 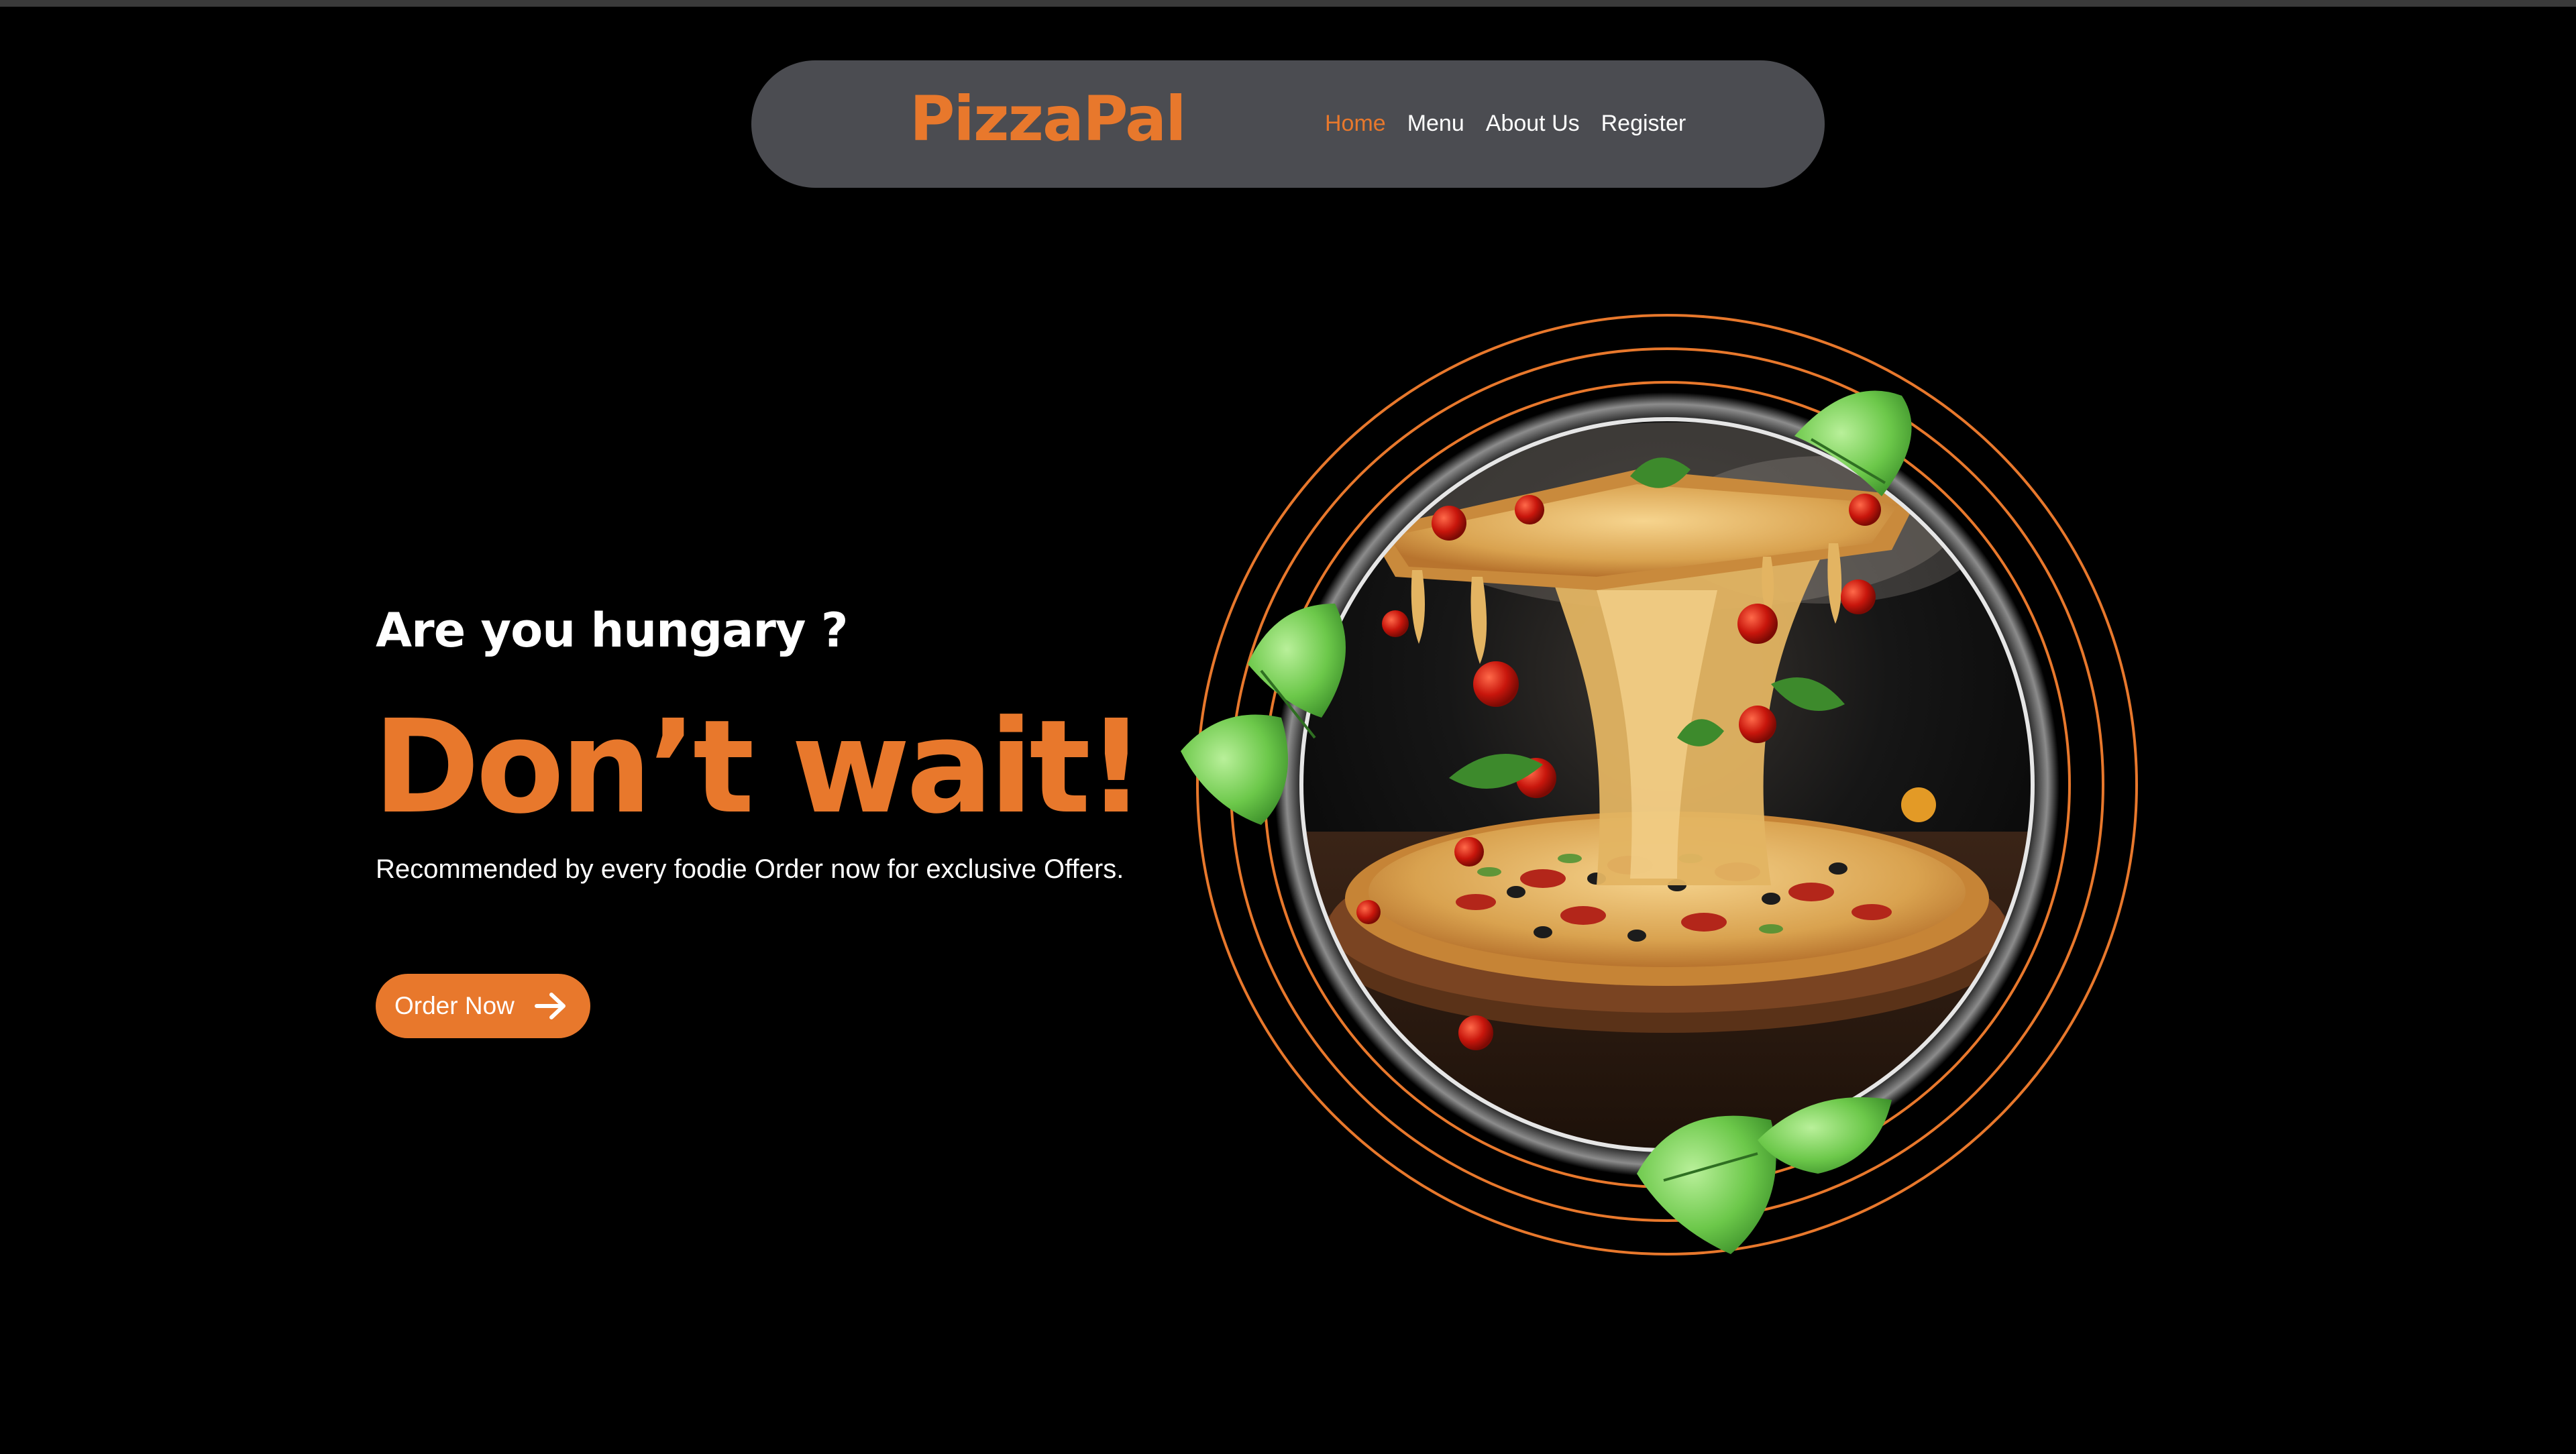 I want to click on order-now-button: Order Now, so click(x=483, y=1006).